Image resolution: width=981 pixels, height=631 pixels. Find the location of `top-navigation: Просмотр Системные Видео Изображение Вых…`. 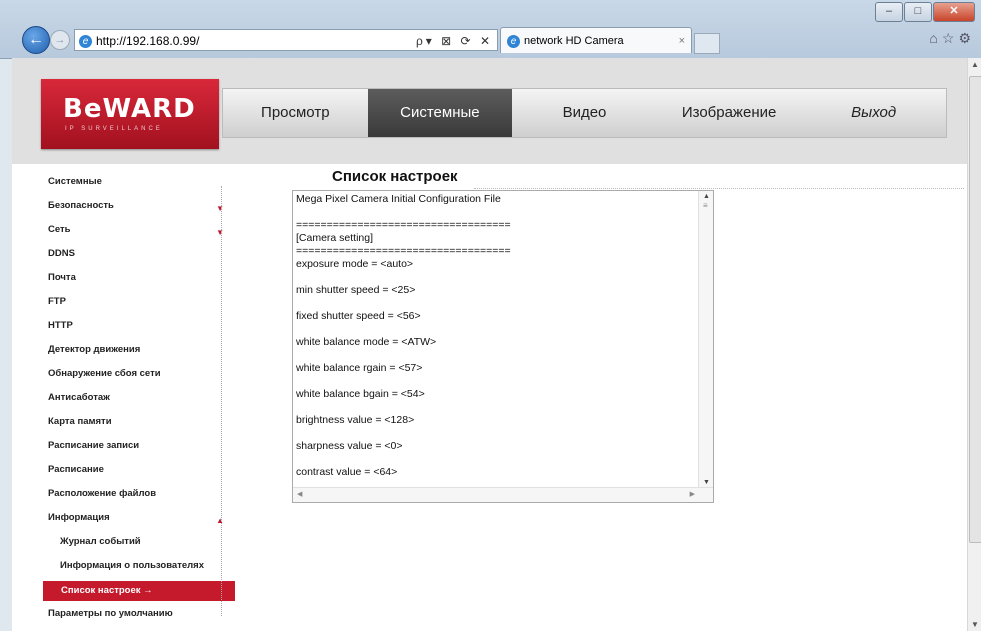

top-navigation: Просмотр Системные Видео Изображение Вых… is located at coordinates (584, 113).